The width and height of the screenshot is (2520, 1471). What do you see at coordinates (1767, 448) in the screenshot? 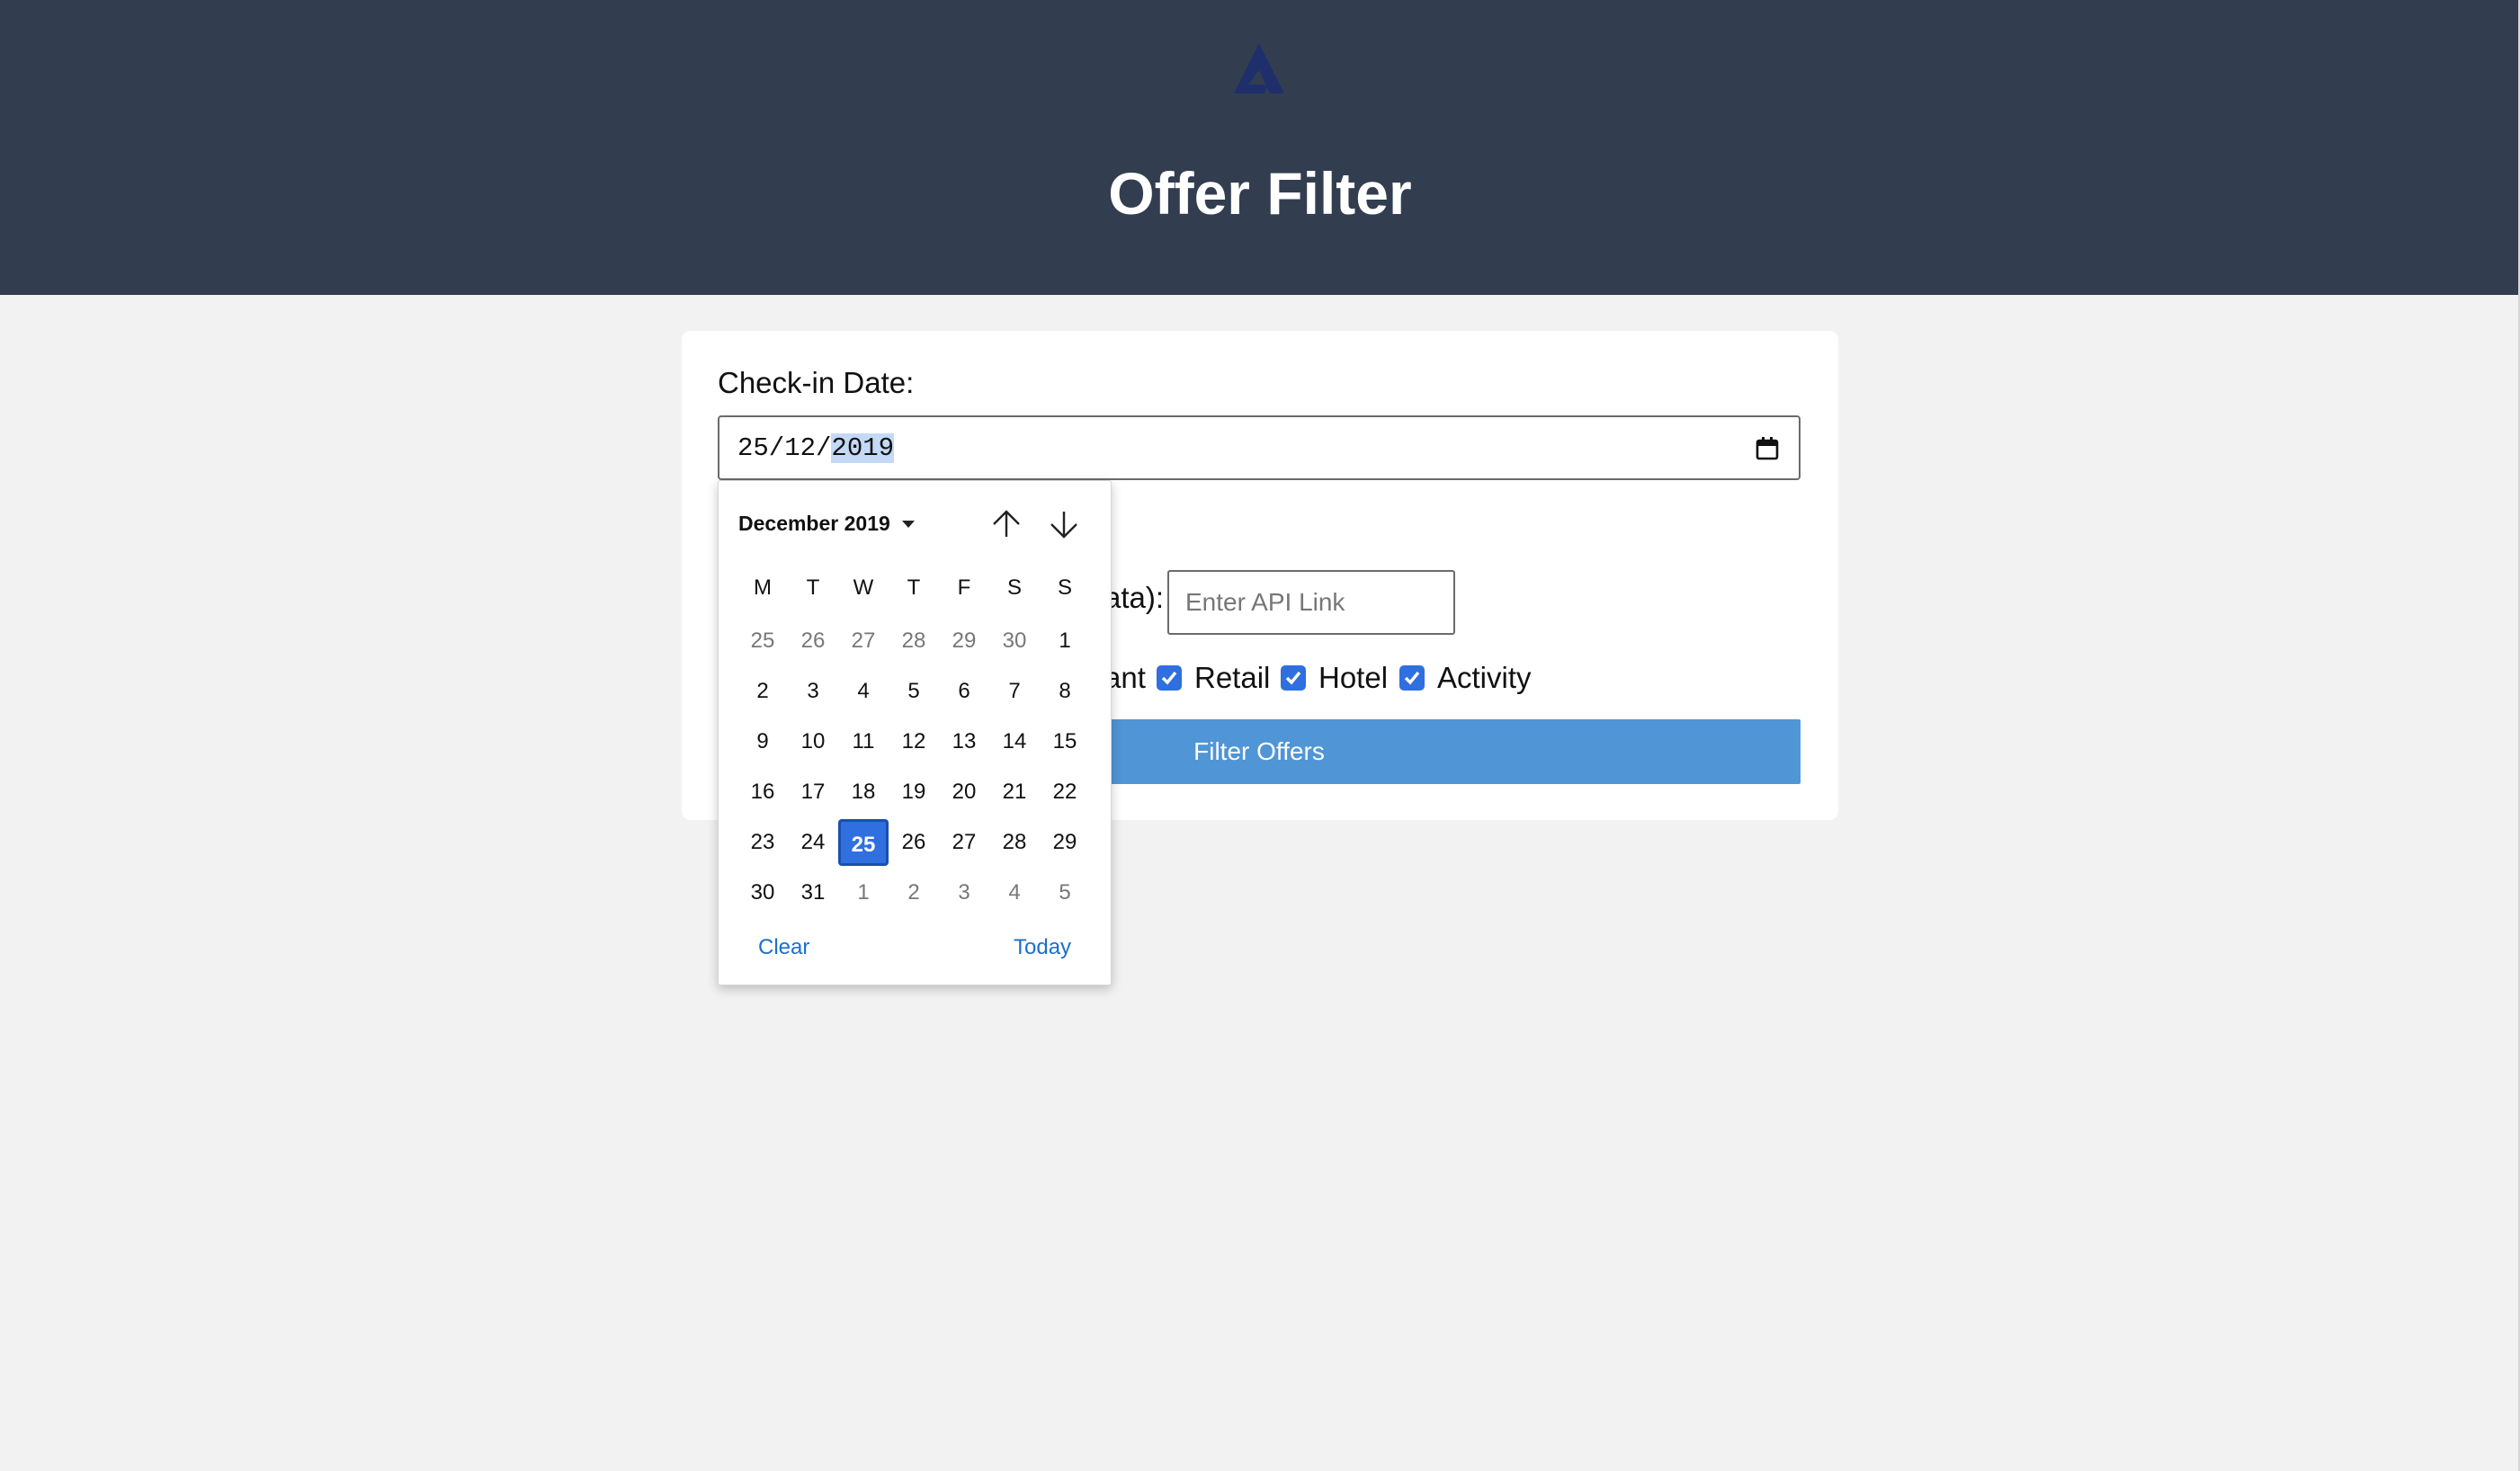
I see `calendar-icon` at bounding box center [1767, 448].